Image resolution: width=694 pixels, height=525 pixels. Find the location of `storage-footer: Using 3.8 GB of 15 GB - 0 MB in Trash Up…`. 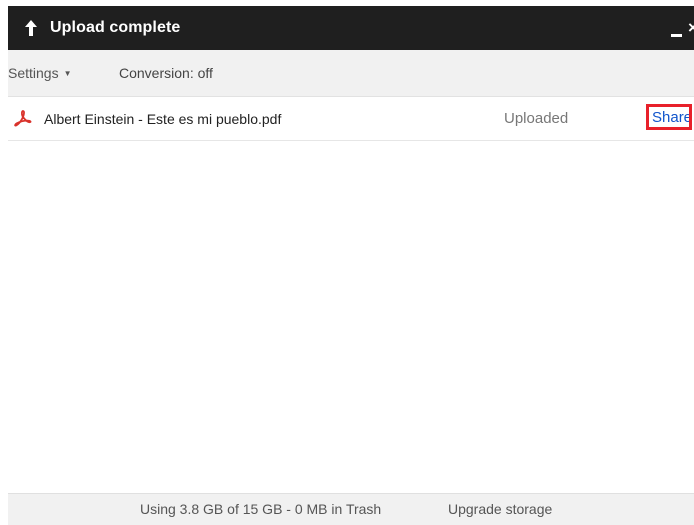

storage-footer: Using 3.8 GB of 15 GB - 0 MB in Trash Up… is located at coordinates (351, 509).